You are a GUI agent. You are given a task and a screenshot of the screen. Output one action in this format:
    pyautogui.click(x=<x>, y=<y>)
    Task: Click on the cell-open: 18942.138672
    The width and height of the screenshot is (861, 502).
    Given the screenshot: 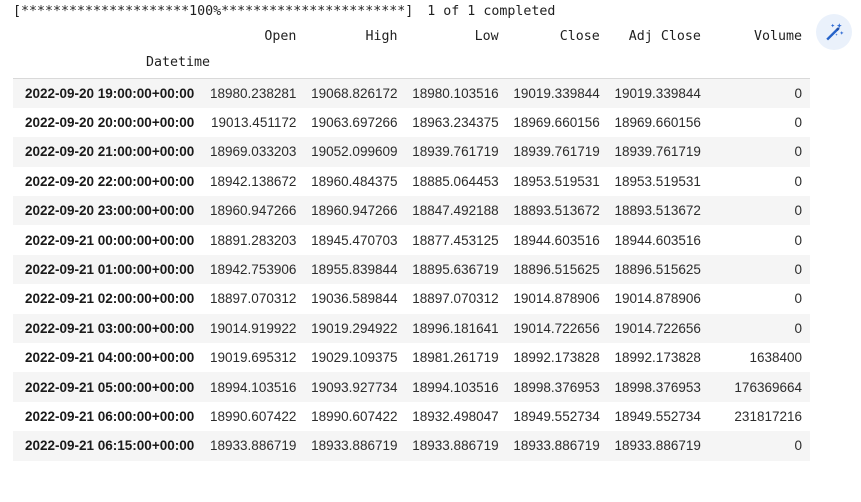 What is the action you would take?
    pyautogui.click(x=253, y=181)
    